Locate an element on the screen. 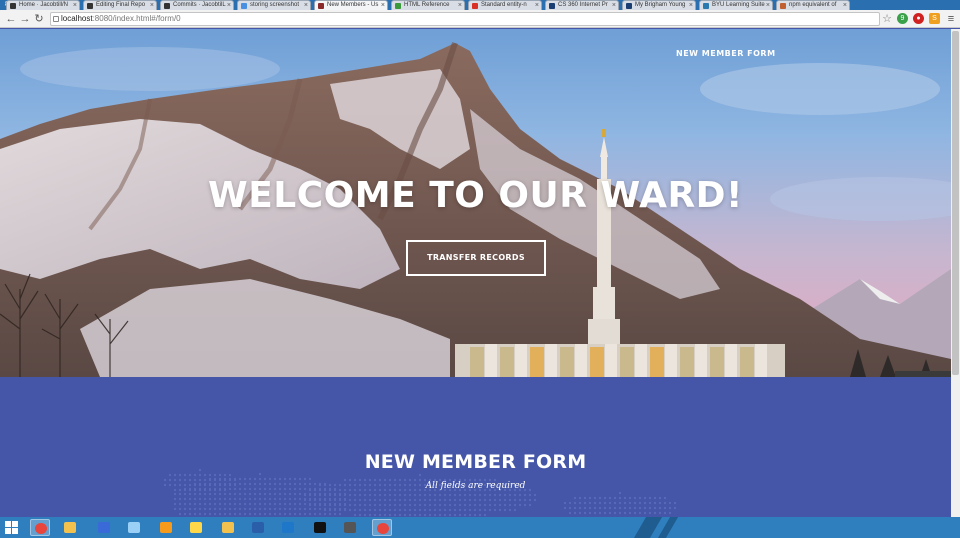 Image resolution: width=960 pixels, height=538 pixels. flame-icon is located at coordinates (166, 527).